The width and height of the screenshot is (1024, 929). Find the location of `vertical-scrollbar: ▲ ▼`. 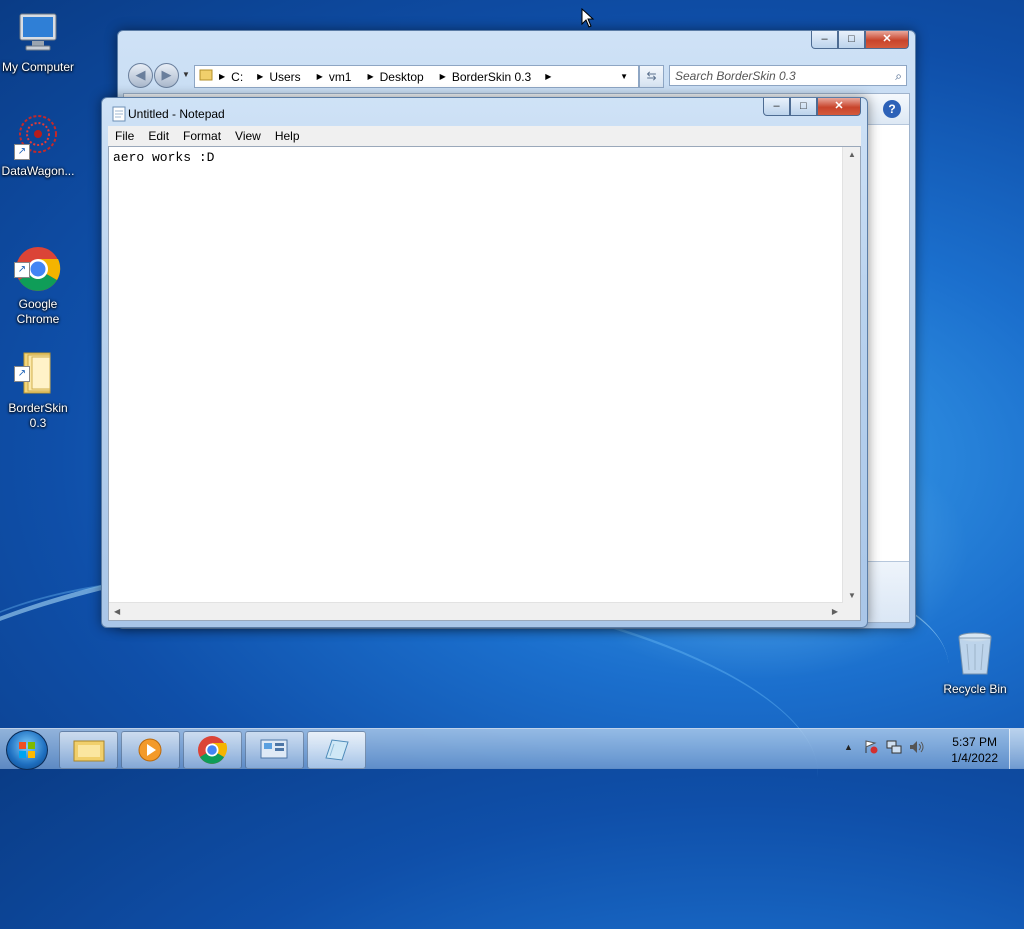

vertical-scrollbar: ▲ ▼ is located at coordinates (851, 375).